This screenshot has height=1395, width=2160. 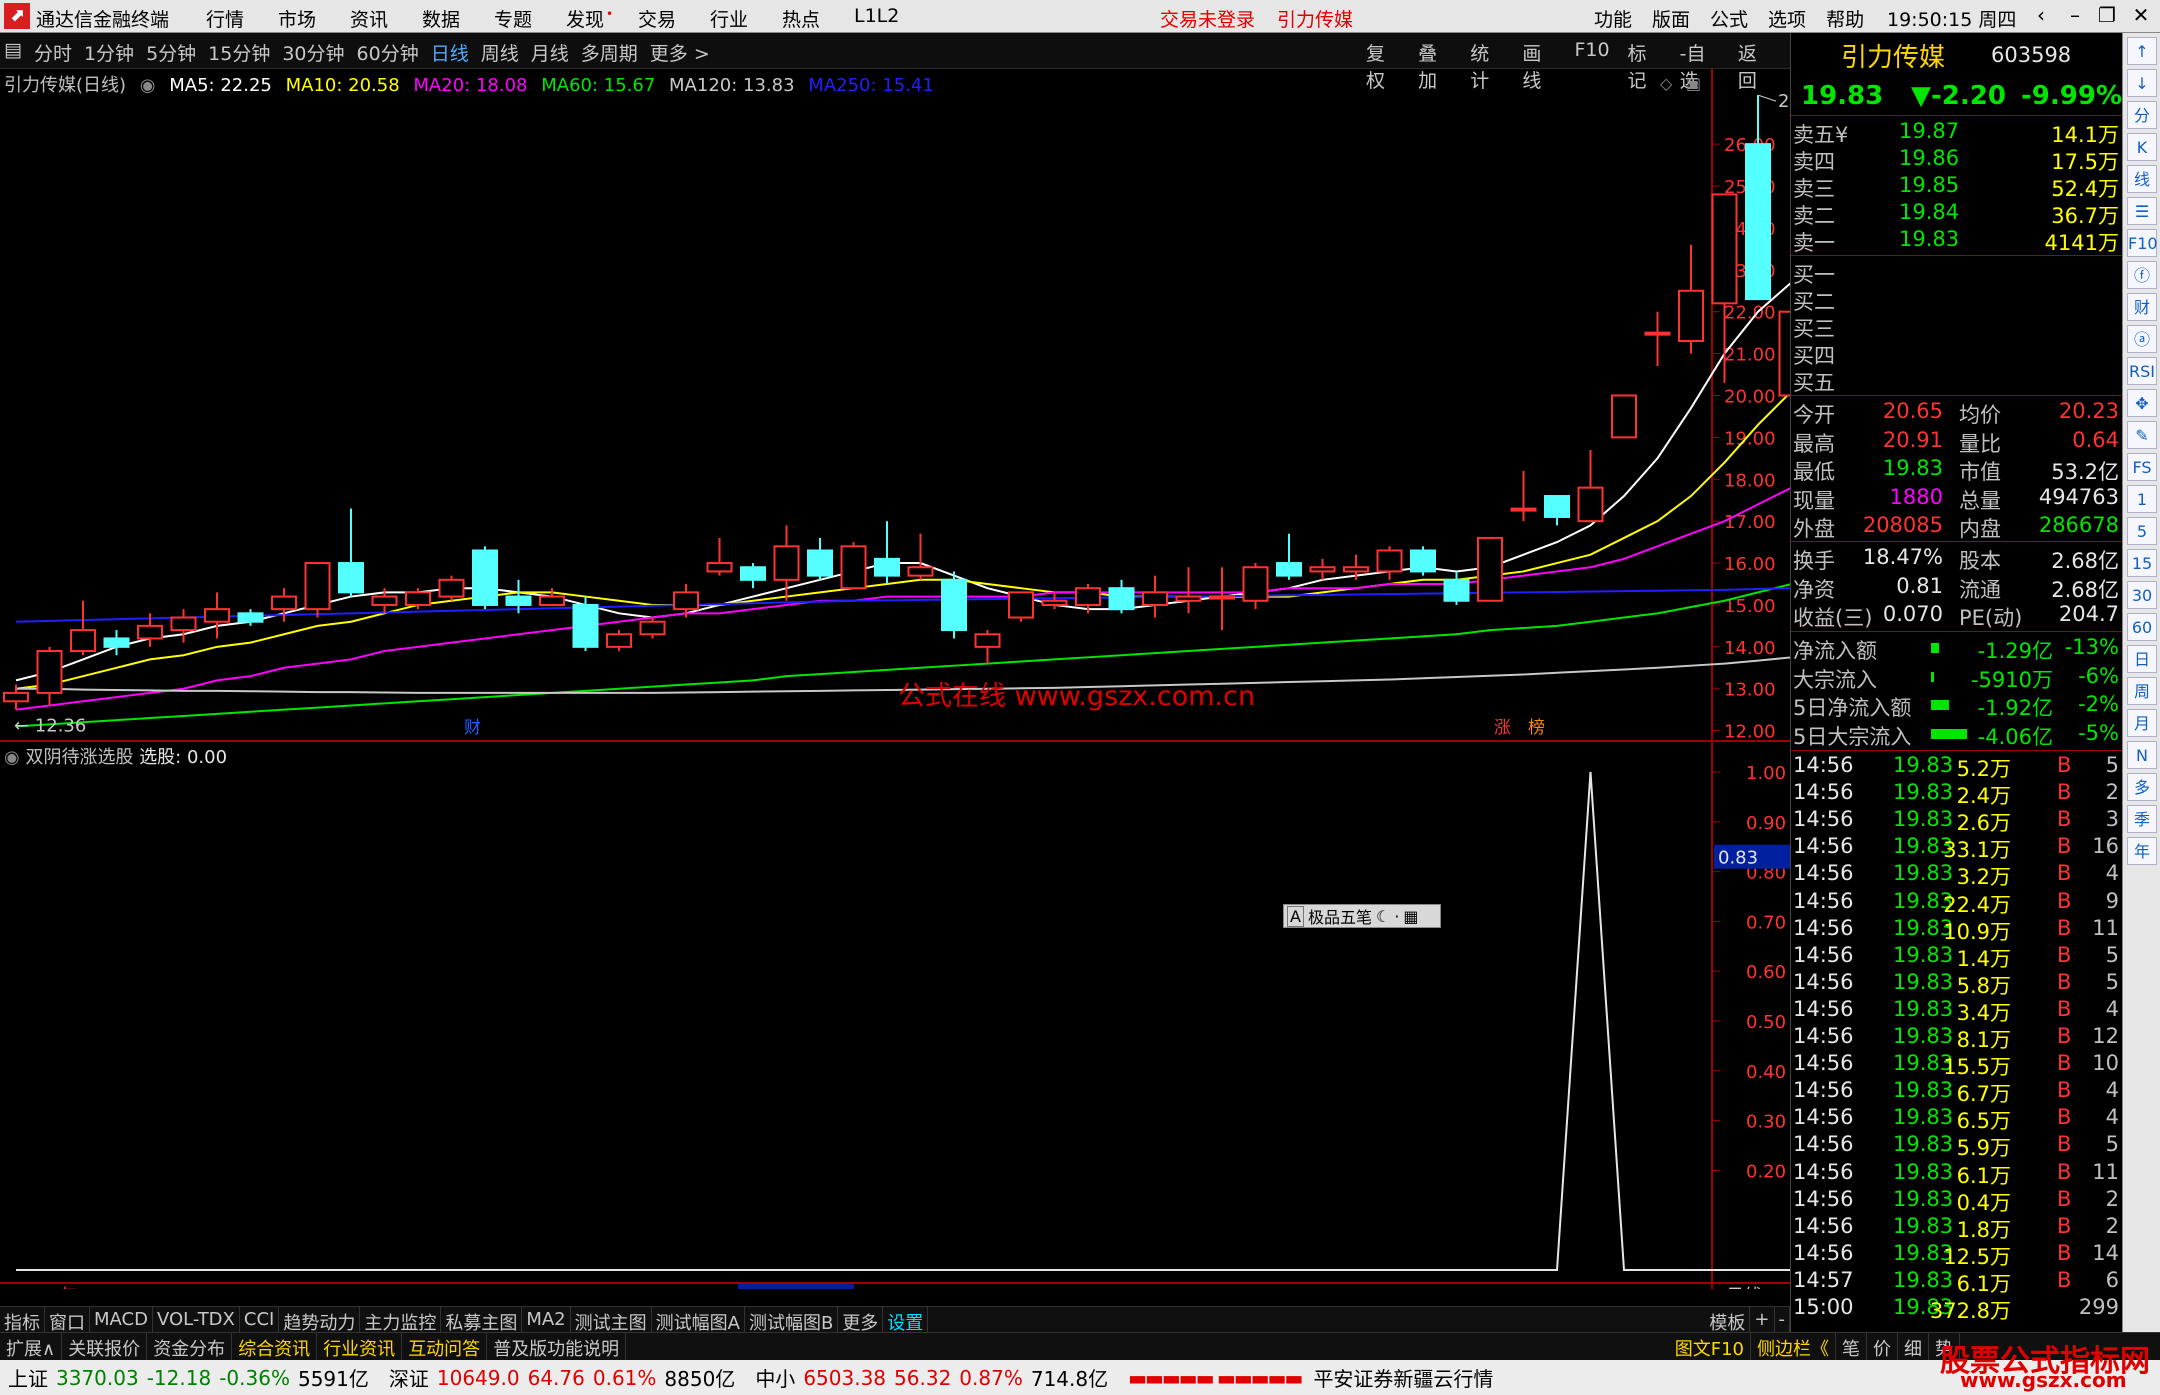 What do you see at coordinates (1882, 1346) in the screenshot?
I see `bottom-tab-right-3: 价` at bounding box center [1882, 1346].